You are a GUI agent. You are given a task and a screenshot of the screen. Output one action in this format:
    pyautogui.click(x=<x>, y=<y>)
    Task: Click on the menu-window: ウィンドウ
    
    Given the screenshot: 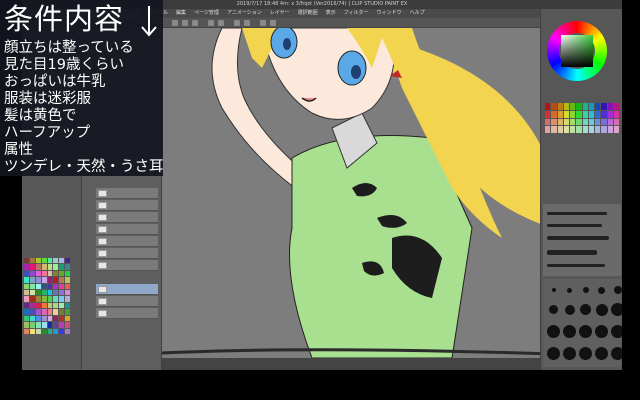 What is the action you would take?
    pyautogui.click(x=389, y=13)
    